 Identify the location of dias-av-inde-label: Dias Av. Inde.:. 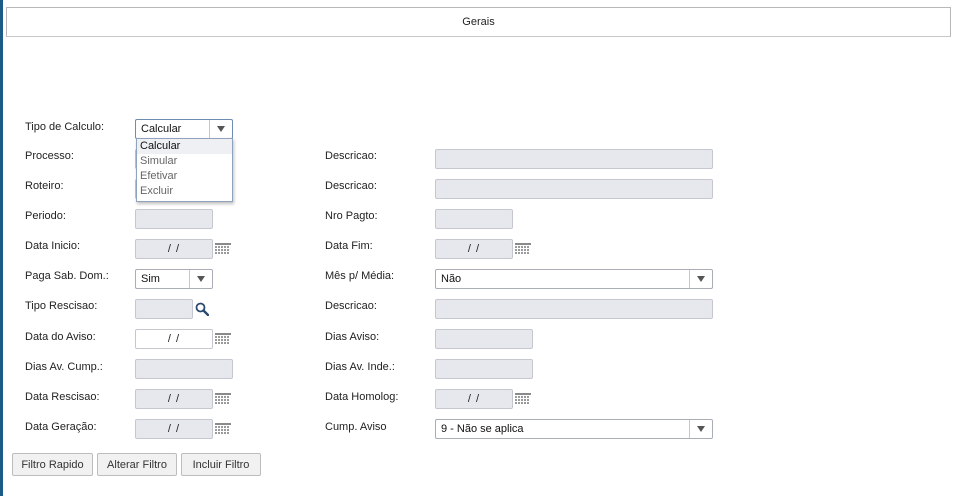
(360, 367).